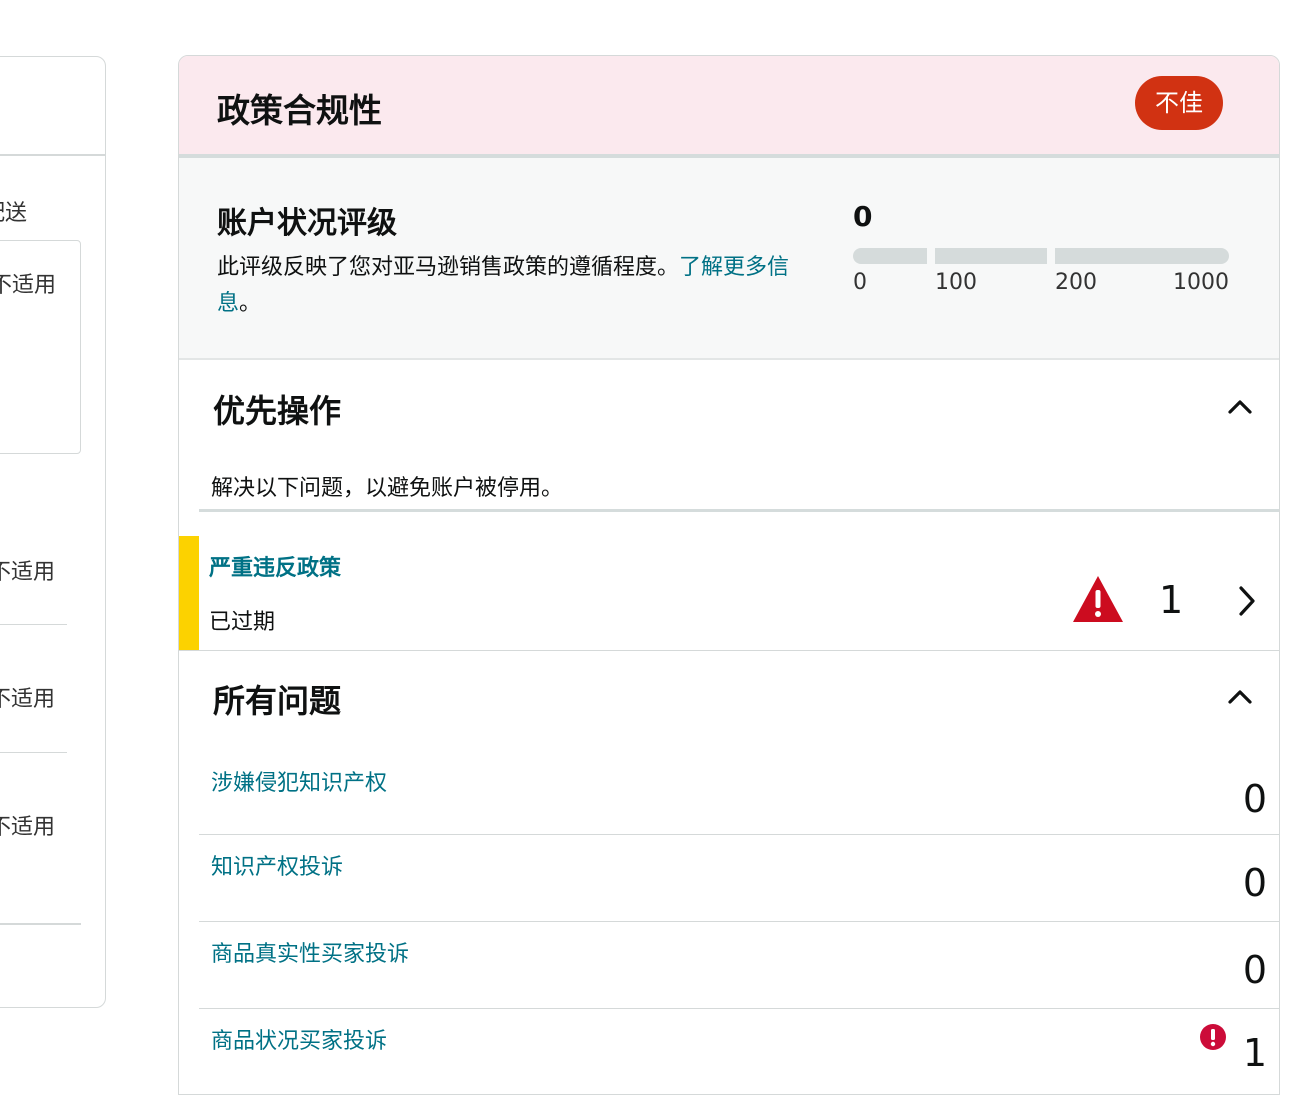  Describe the element at coordinates (860, 282) in the screenshot. I see `rating-tick: 0` at that location.